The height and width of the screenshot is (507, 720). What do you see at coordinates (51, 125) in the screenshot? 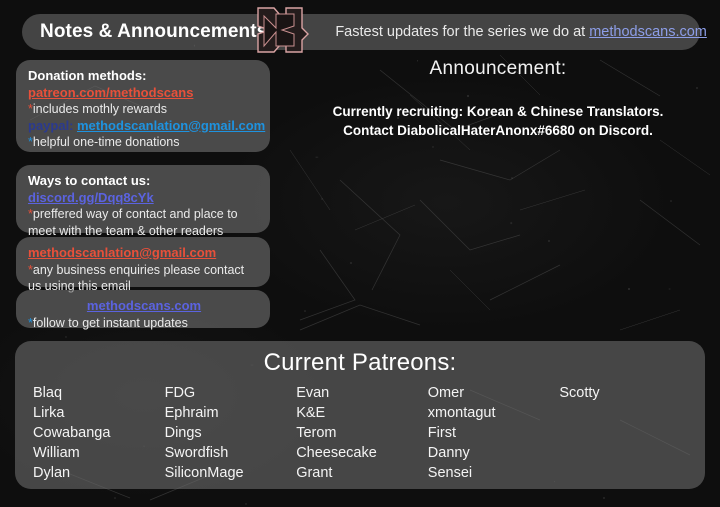
I see `paypal-label: paypal:` at bounding box center [51, 125].